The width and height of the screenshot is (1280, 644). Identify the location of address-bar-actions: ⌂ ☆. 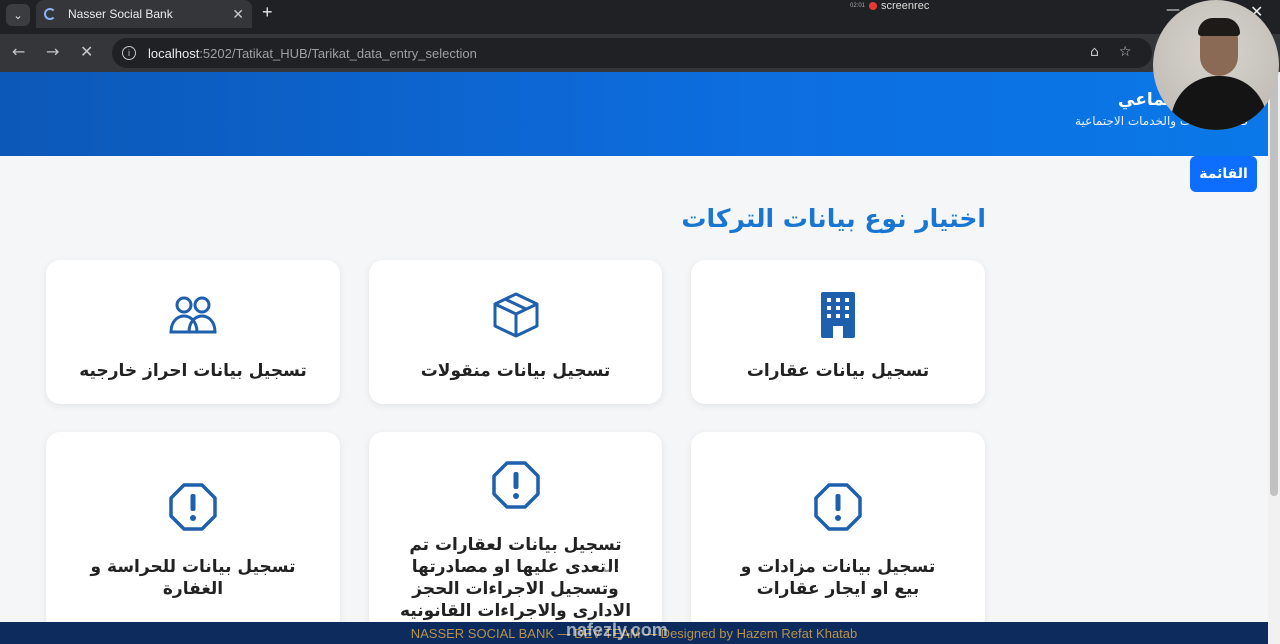
(1110, 52).